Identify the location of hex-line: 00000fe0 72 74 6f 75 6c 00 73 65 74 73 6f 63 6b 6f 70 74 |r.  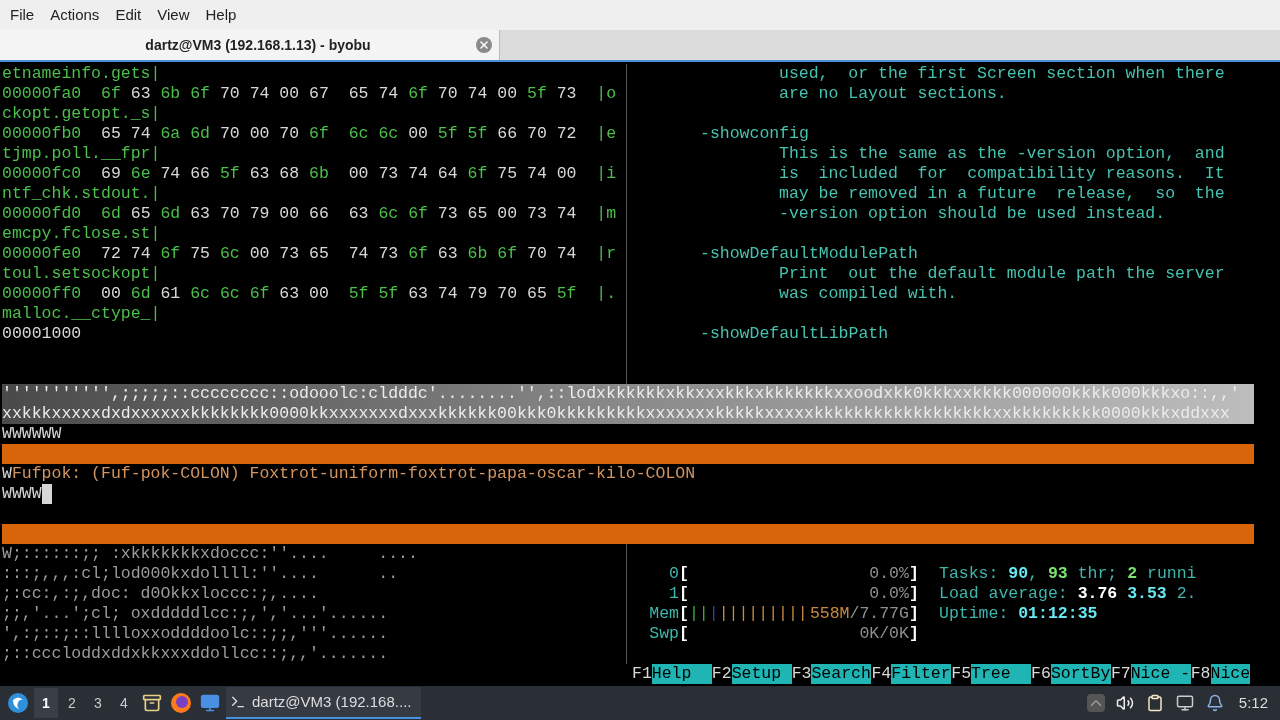
(309, 254).